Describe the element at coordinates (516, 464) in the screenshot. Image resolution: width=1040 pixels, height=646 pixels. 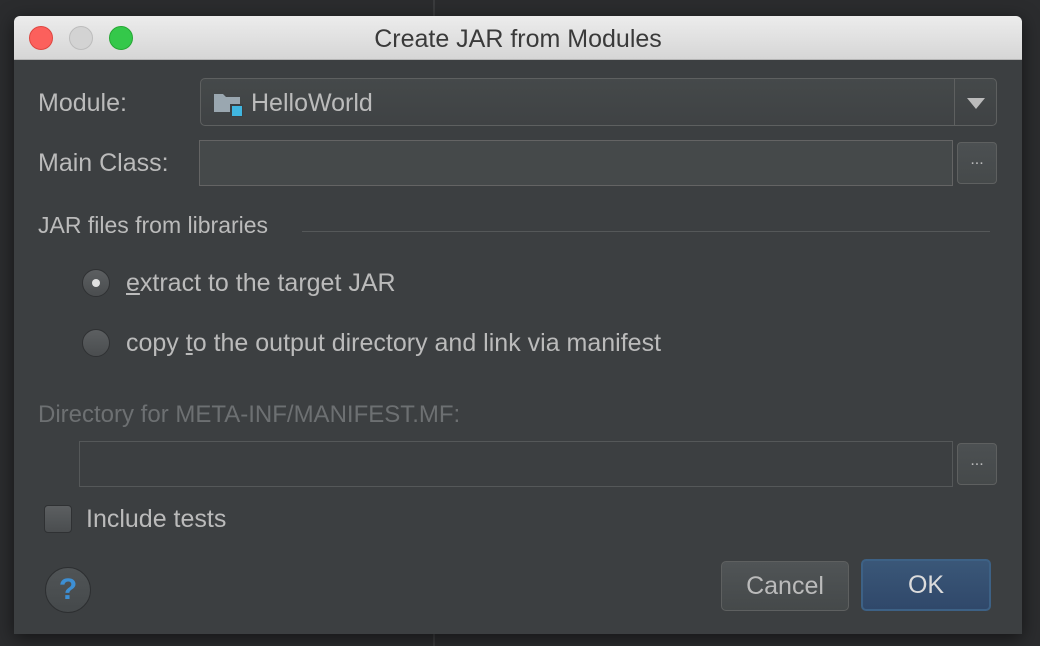
I see `manifest-directory-input` at that location.